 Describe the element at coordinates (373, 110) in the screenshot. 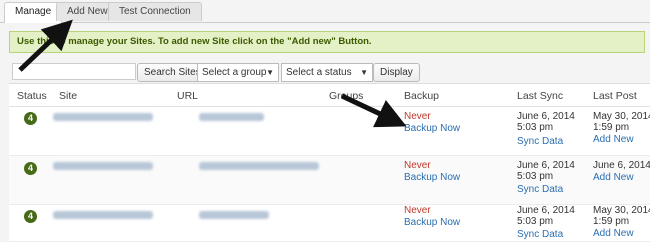

I see `arrow-to-backup-now-icon` at that location.